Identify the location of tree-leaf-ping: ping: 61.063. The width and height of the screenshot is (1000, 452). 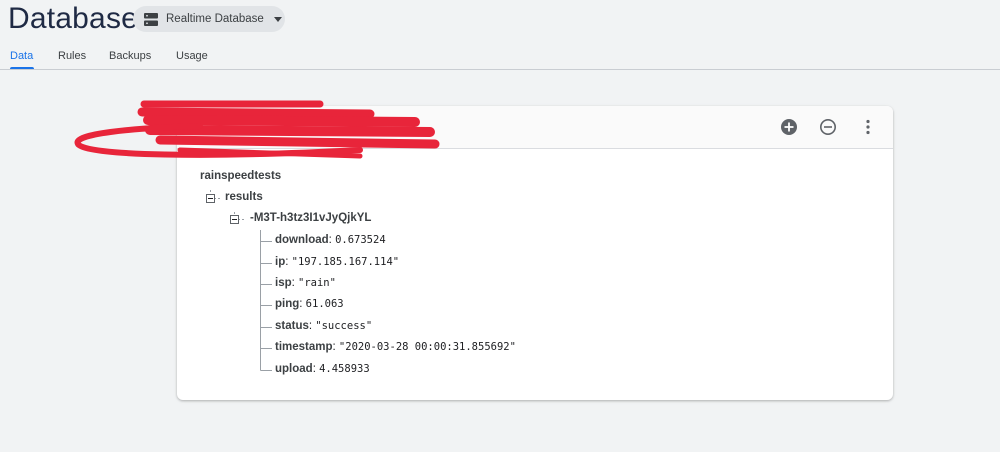
(309, 304).